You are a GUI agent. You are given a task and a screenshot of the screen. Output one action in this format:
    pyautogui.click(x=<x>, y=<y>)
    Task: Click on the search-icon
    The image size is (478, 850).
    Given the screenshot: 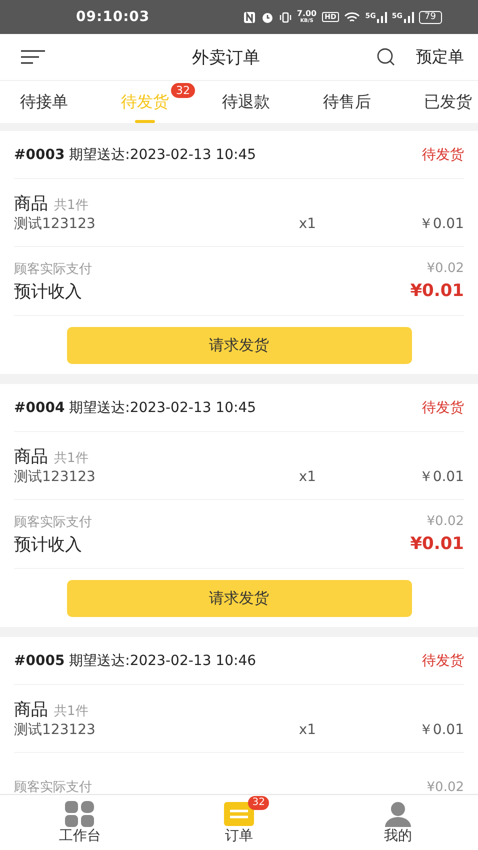 What is the action you would take?
    pyautogui.click(x=386, y=57)
    